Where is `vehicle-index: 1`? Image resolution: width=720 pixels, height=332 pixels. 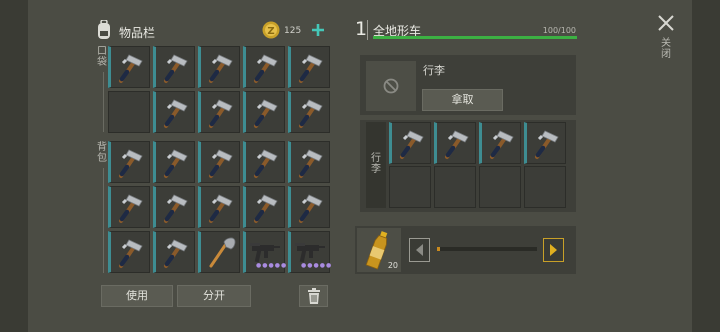 vehicle-index: 1 is located at coordinates (361, 29).